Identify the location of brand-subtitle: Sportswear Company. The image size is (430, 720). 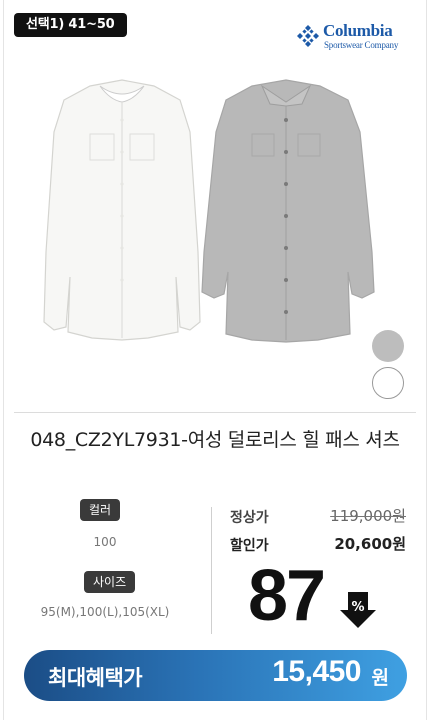
(361, 45).